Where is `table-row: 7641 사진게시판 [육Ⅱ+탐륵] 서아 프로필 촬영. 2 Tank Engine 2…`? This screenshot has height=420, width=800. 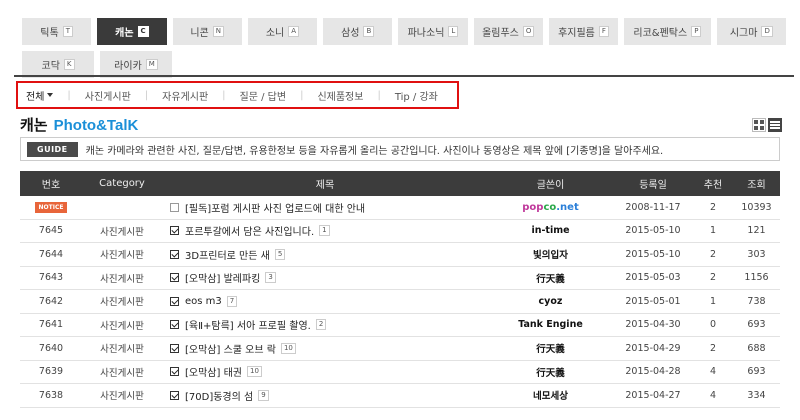
table-row: 7641 사진게시판 [육Ⅱ+탐륵] 서아 프로필 촬영. 2 Tank Engine 2… is located at coordinates (400, 325).